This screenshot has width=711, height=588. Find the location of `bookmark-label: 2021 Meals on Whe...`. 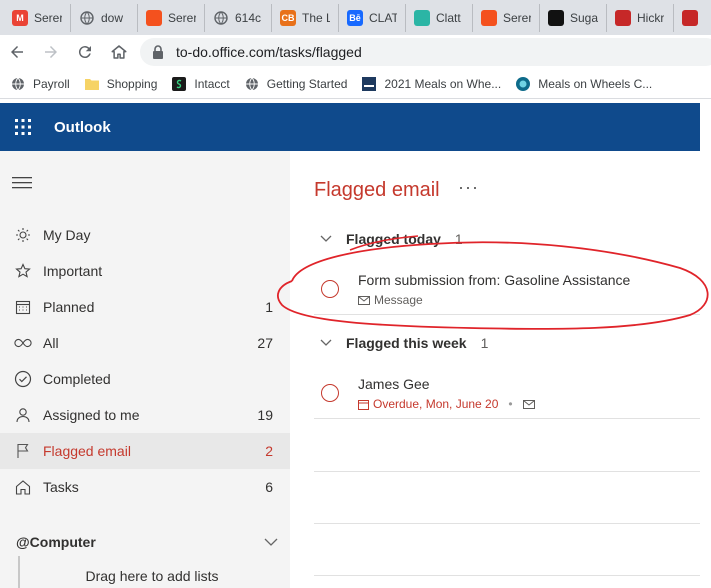

bookmark-label: 2021 Meals on Whe... is located at coordinates (443, 83).